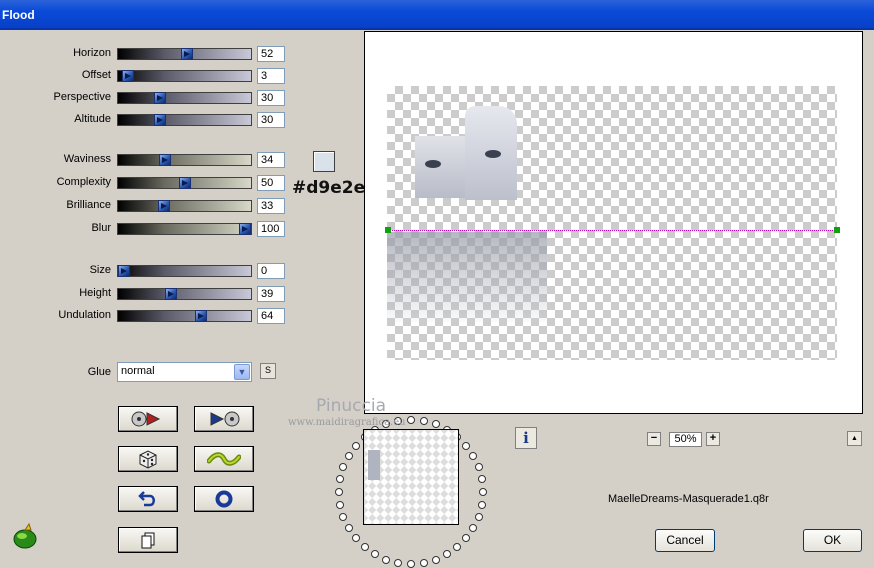 The image size is (874, 568). What do you see at coordinates (171, 294) in the screenshot?
I see `height-slider-thumb` at bounding box center [171, 294].